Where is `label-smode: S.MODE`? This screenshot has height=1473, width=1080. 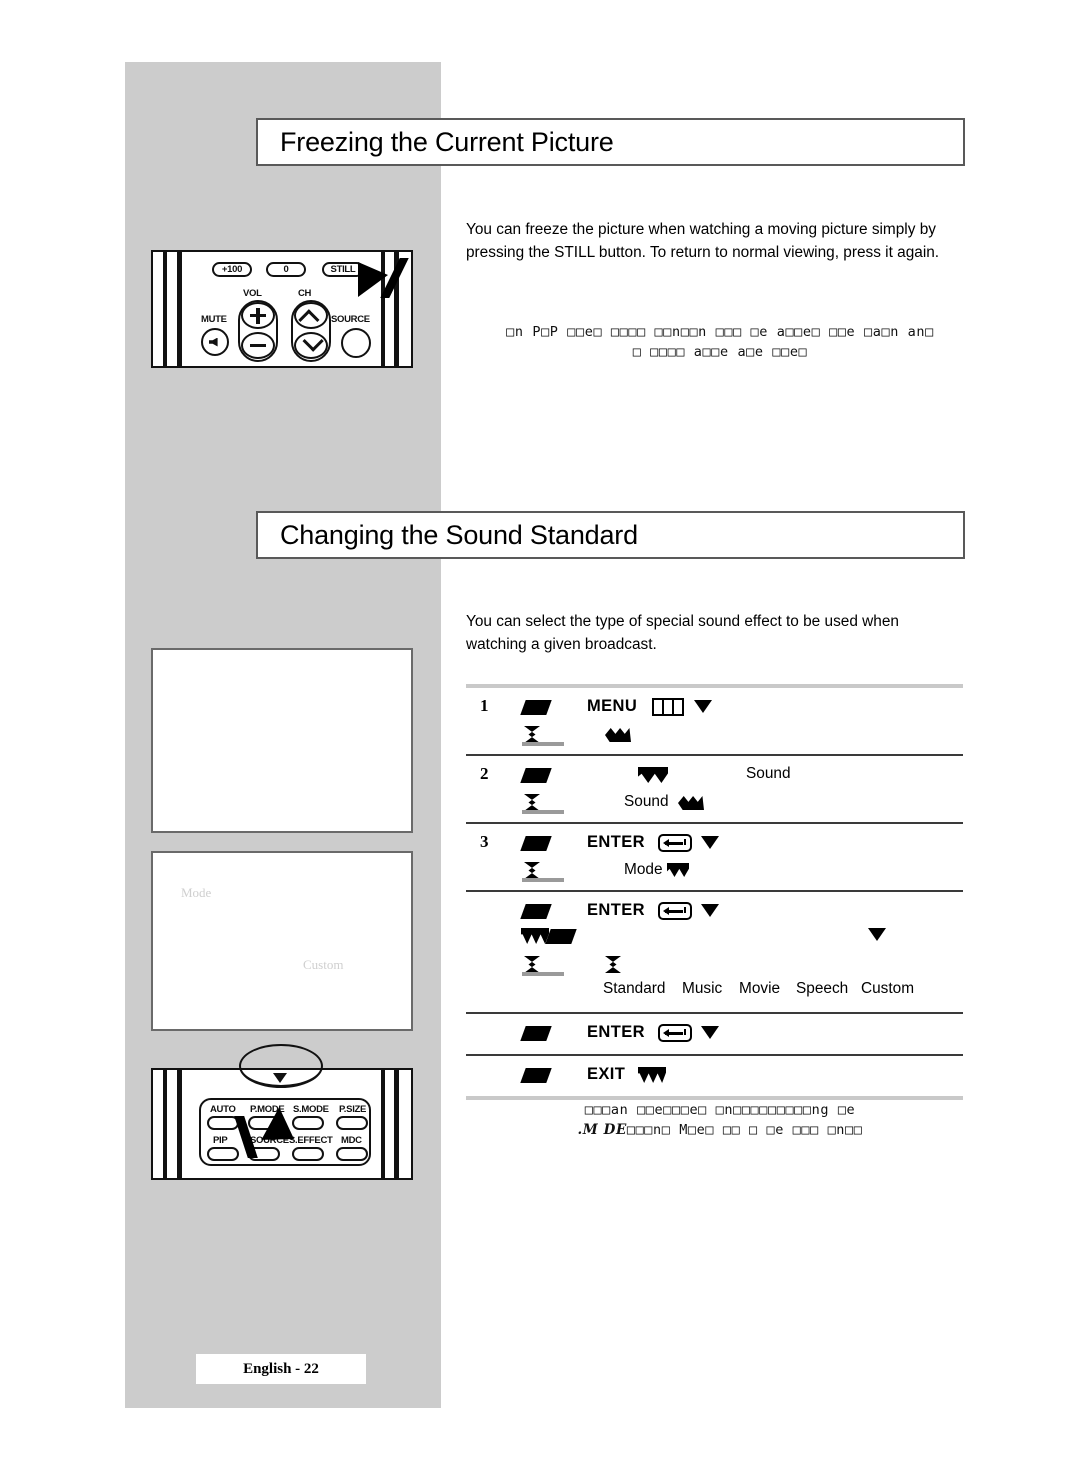
label-smode: S.MODE is located at coordinates (311, 1109).